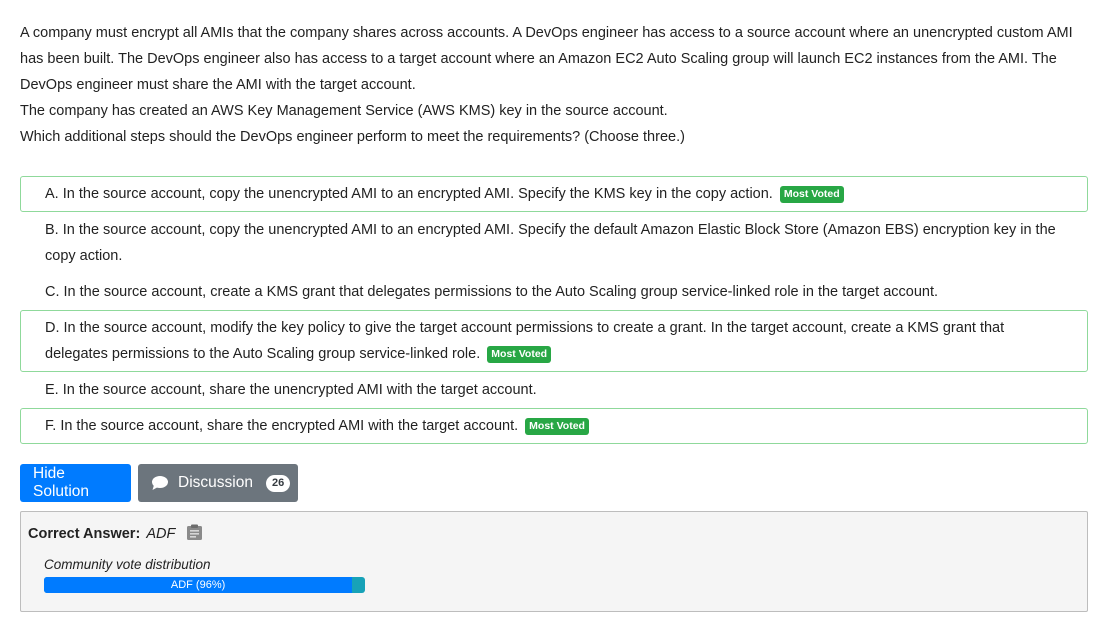  Describe the element at coordinates (52, 230) in the screenshot. I see `choice-letter: B.` at that location.